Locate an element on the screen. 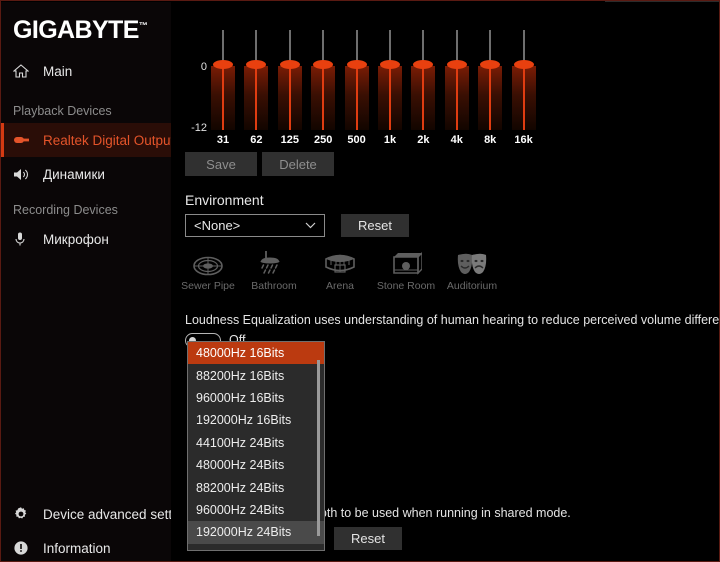 This screenshot has height=562, width=720. environment-title: Environment is located at coordinates (224, 200).